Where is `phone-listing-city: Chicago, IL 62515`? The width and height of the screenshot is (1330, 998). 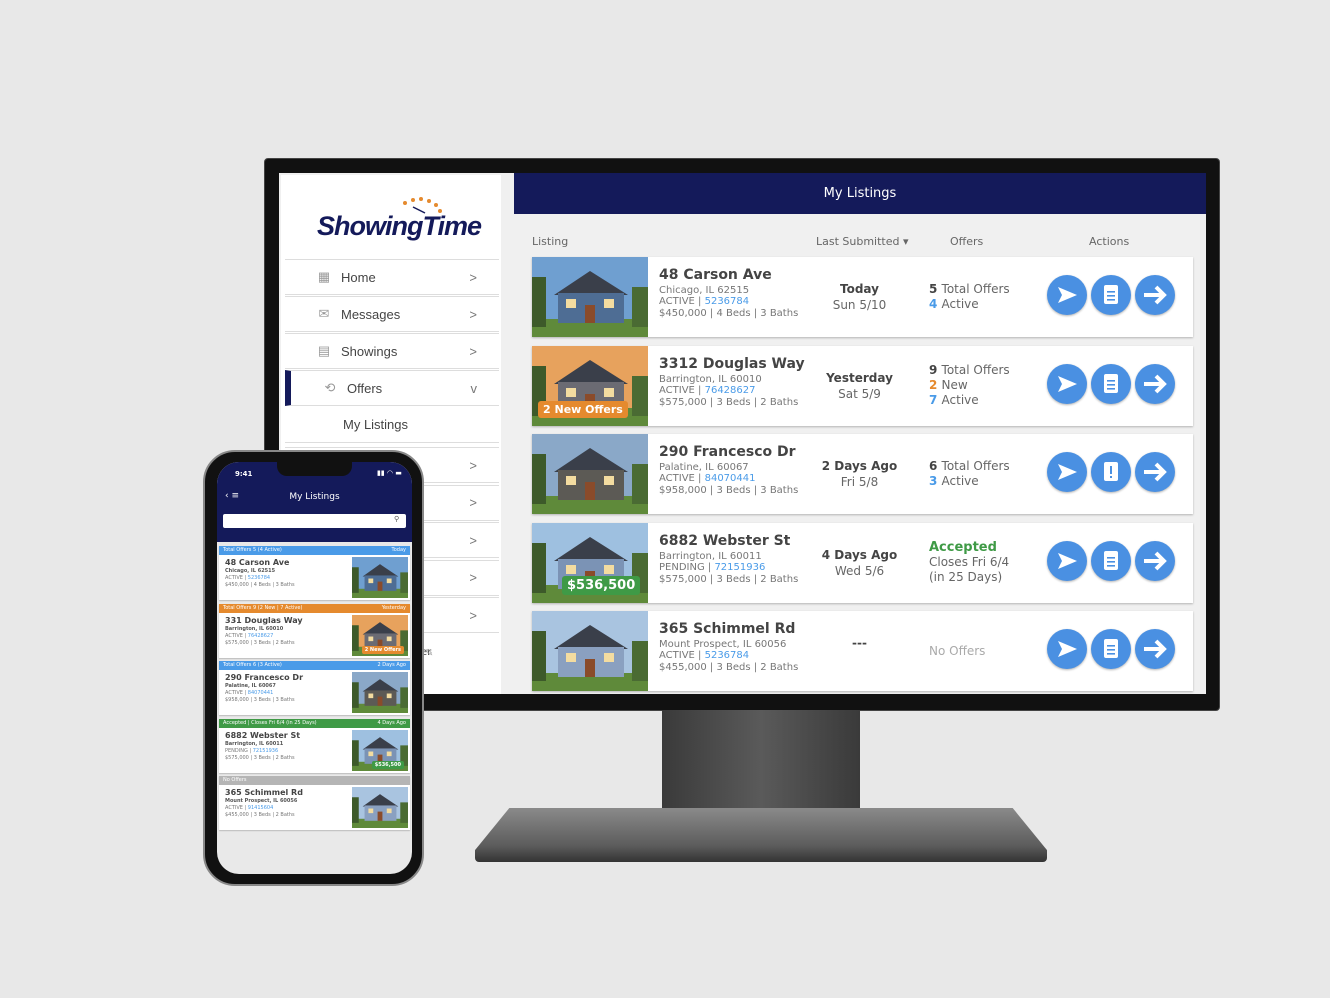
phone-listing-city: Chicago, IL 62515 is located at coordinates (250, 571).